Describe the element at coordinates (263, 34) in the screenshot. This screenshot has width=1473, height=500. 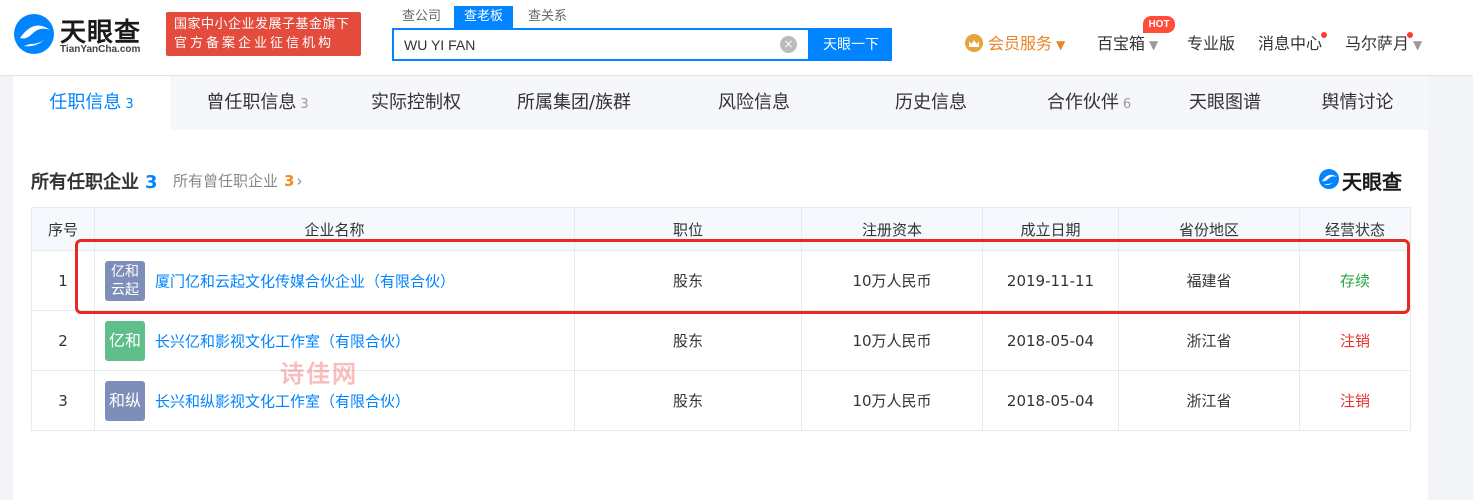
I see `org-badge: 国家中小企业发展子基金旗下 官方备案企业征信机构` at that location.